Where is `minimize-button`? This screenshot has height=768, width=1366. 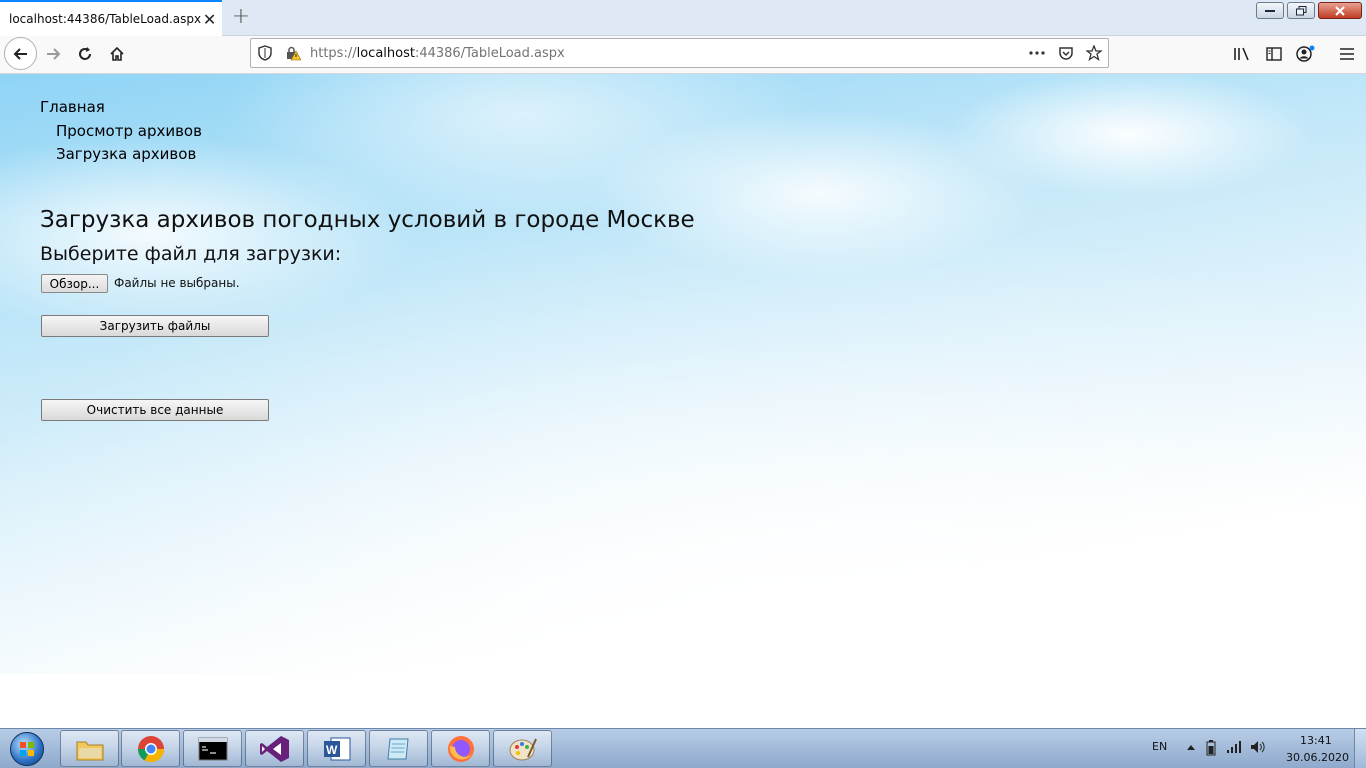 minimize-button is located at coordinates (1270, 10).